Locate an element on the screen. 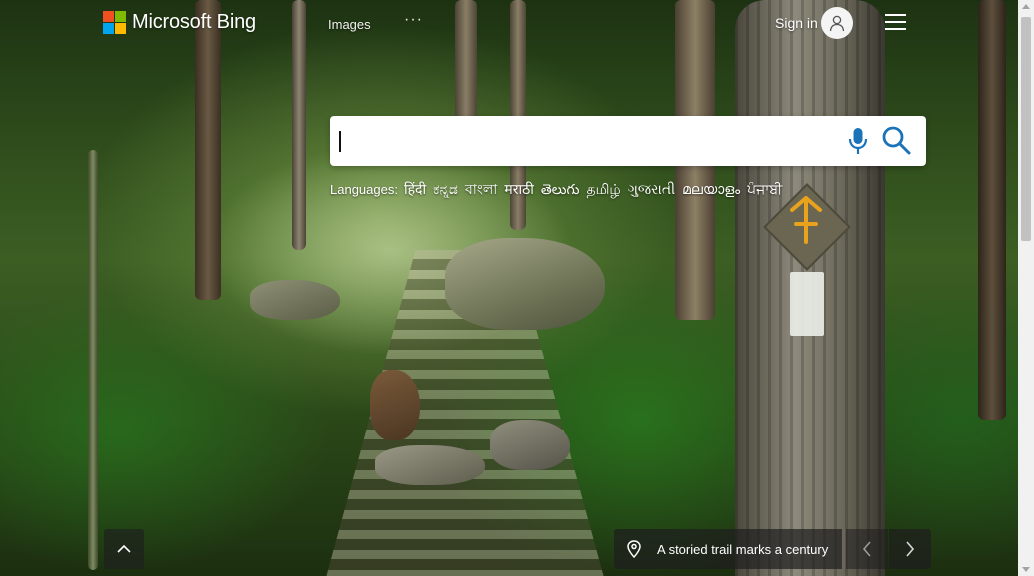 Image resolution: width=1034 pixels, height=576 pixels. white-blaze is located at coordinates (807, 304).